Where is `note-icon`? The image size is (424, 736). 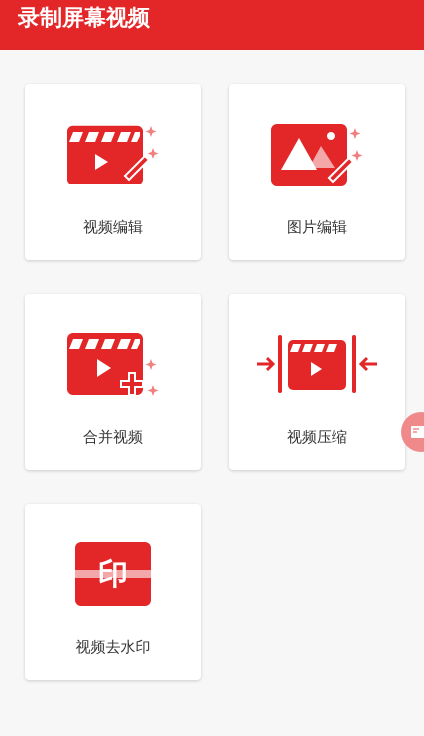
note-icon is located at coordinates (417, 432).